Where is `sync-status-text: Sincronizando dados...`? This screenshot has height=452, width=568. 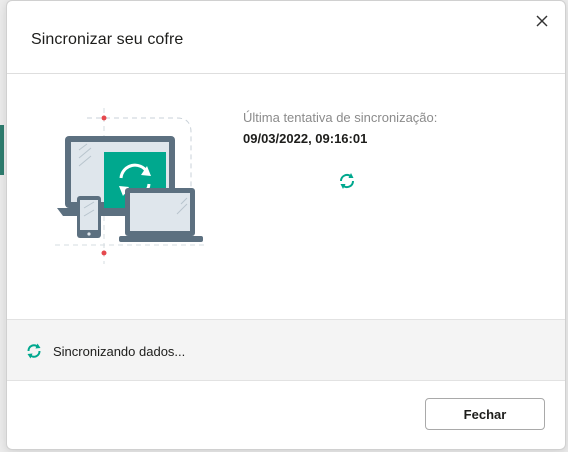 sync-status-text: Sincronizando dados... is located at coordinates (119, 351).